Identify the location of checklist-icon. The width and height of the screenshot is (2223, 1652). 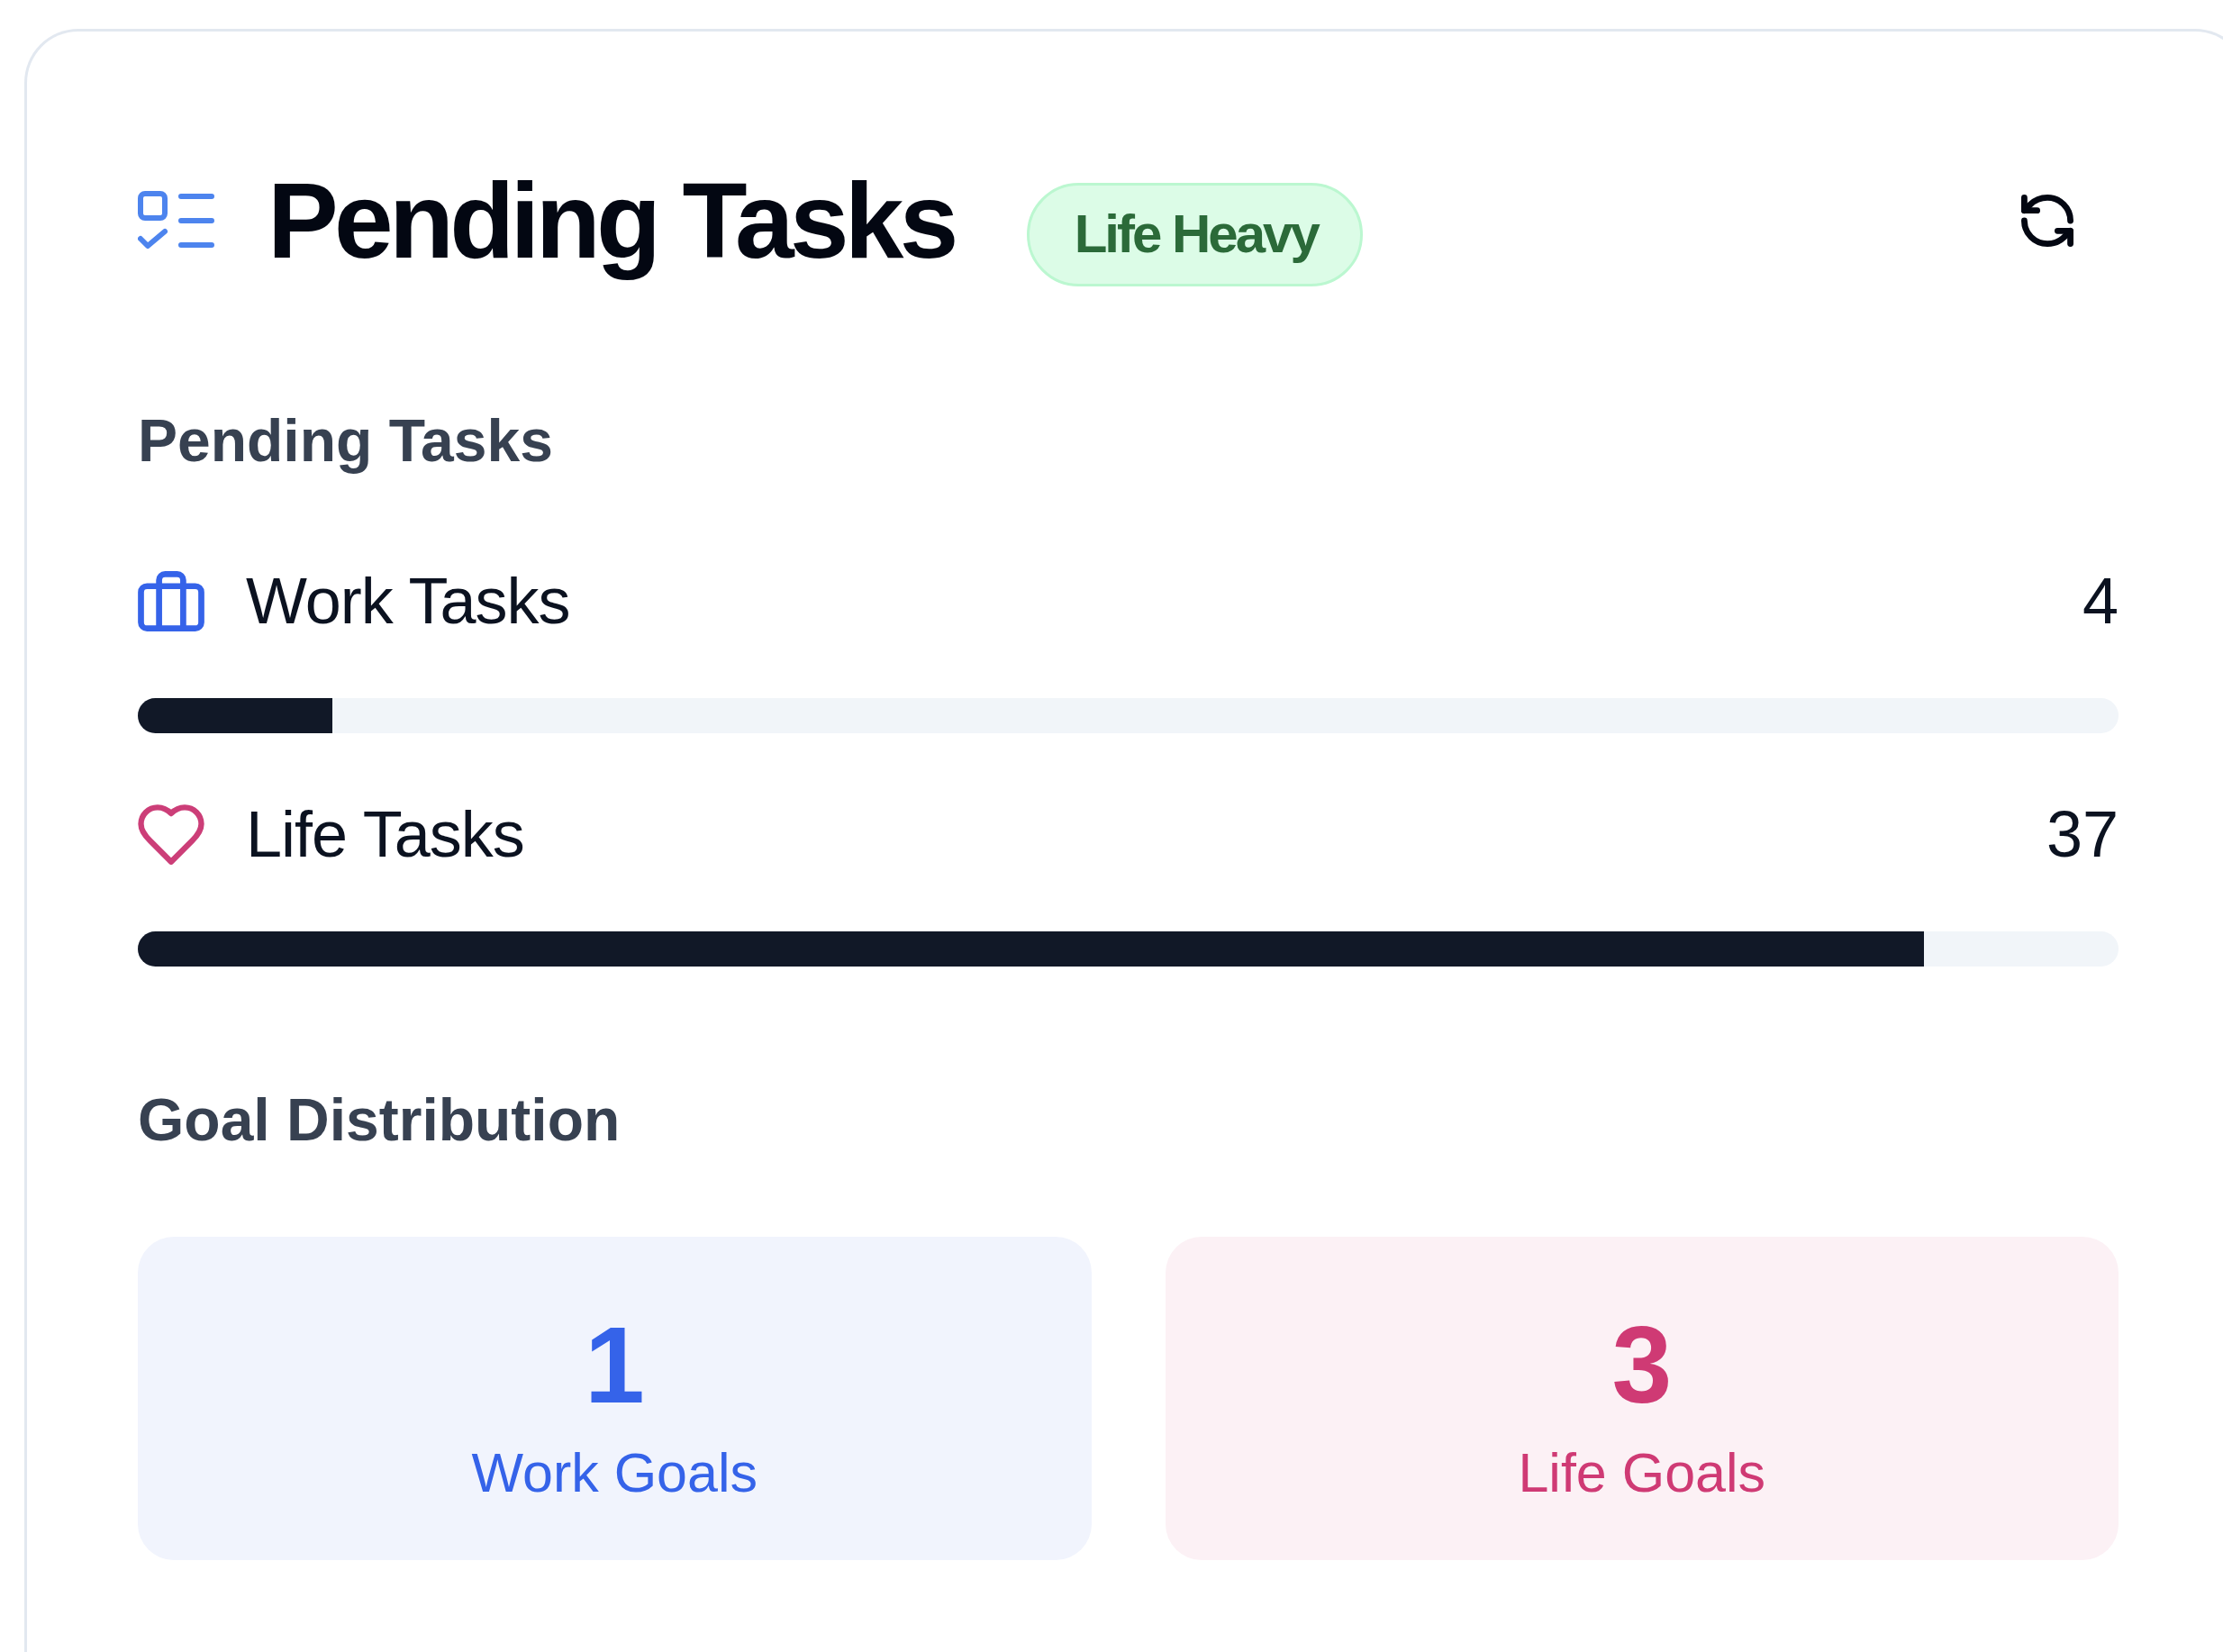
(177, 220).